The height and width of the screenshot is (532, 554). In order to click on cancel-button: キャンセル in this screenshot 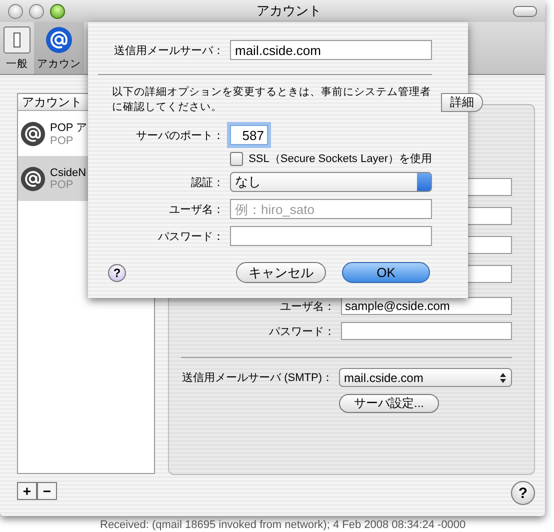, I will do `click(281, 272)`.